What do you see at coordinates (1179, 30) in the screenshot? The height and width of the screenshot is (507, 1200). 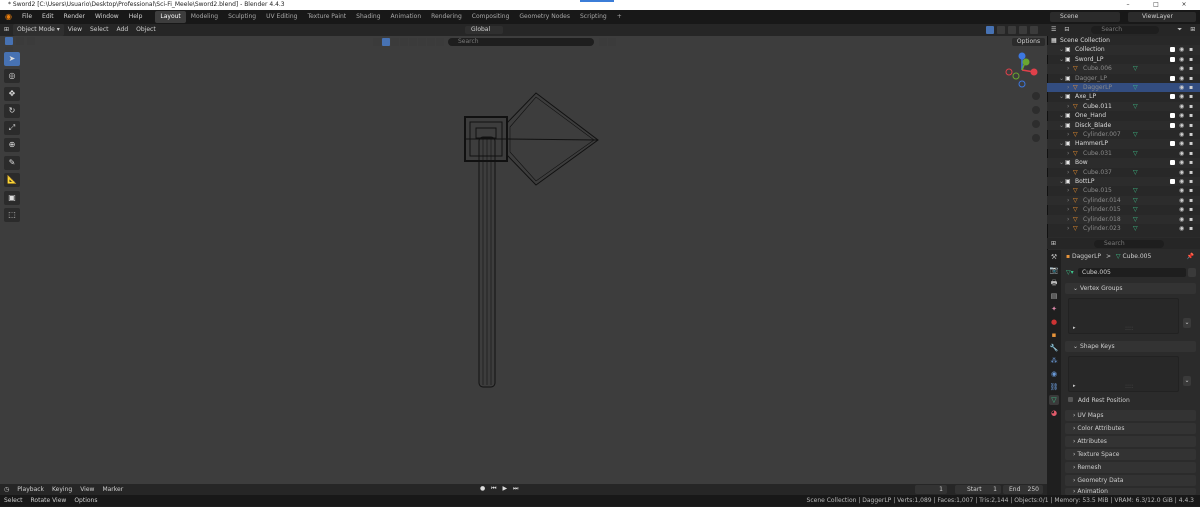 I see `outliner-filter-icon: ⏷` at bounding box center [1179, 30].